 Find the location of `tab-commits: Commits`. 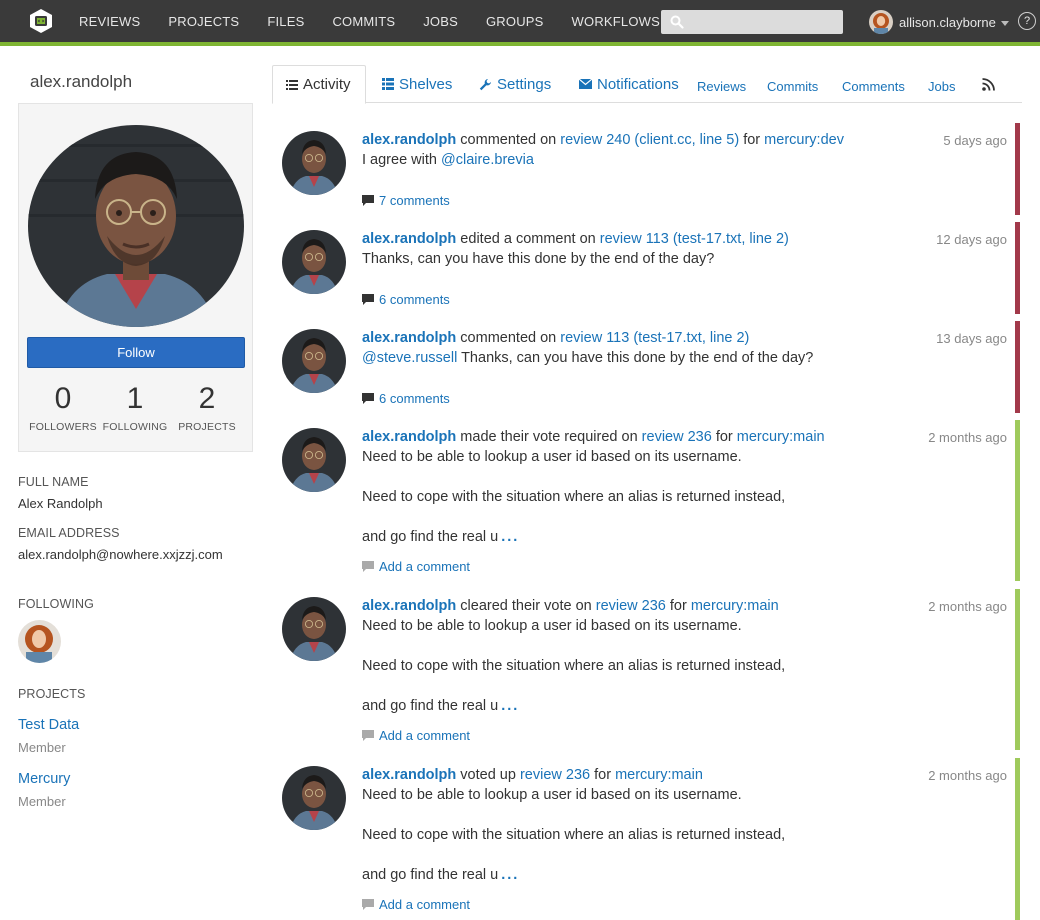

tab-commits: Commits is located at coordinates (792, 86).